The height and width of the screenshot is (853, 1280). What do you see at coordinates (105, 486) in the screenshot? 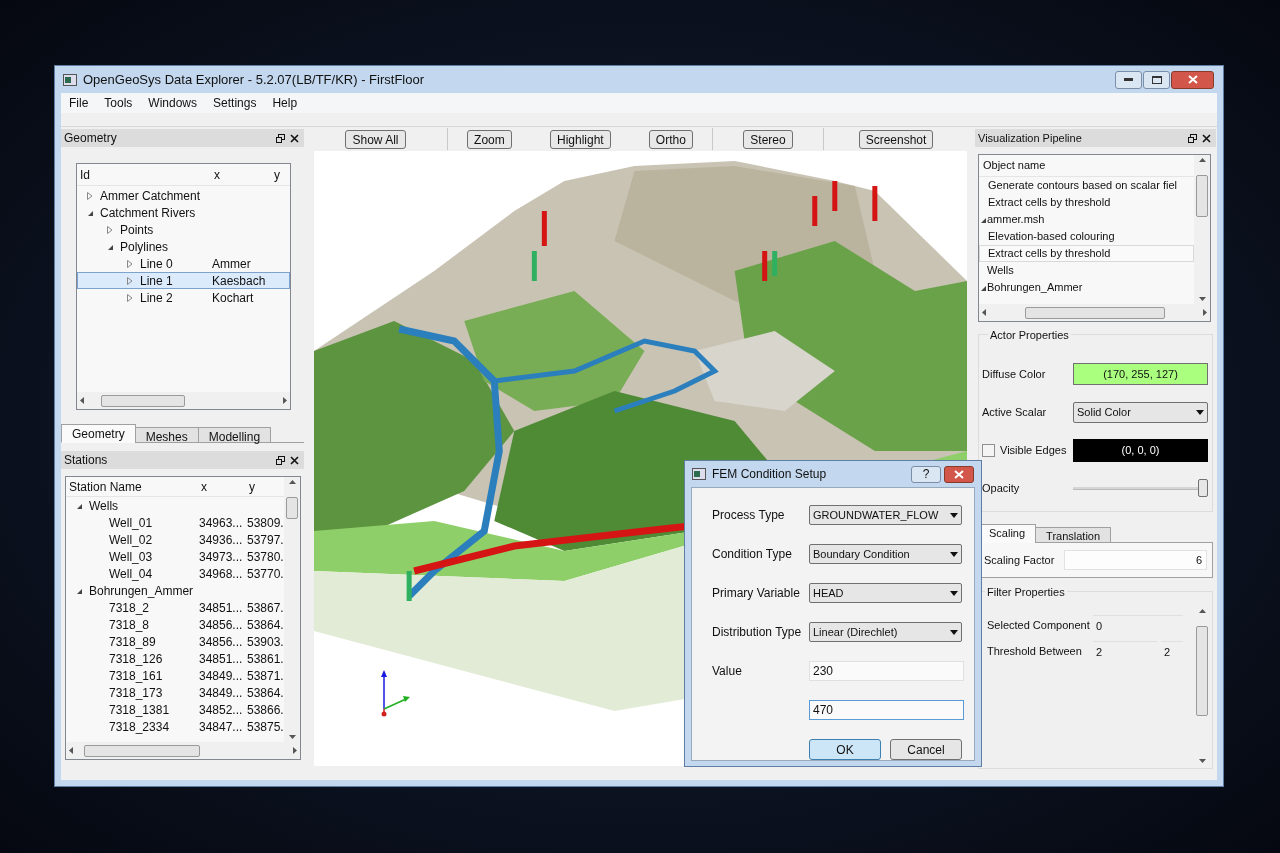
I see `column-header: Station Name` at bounding box center [105, 486].